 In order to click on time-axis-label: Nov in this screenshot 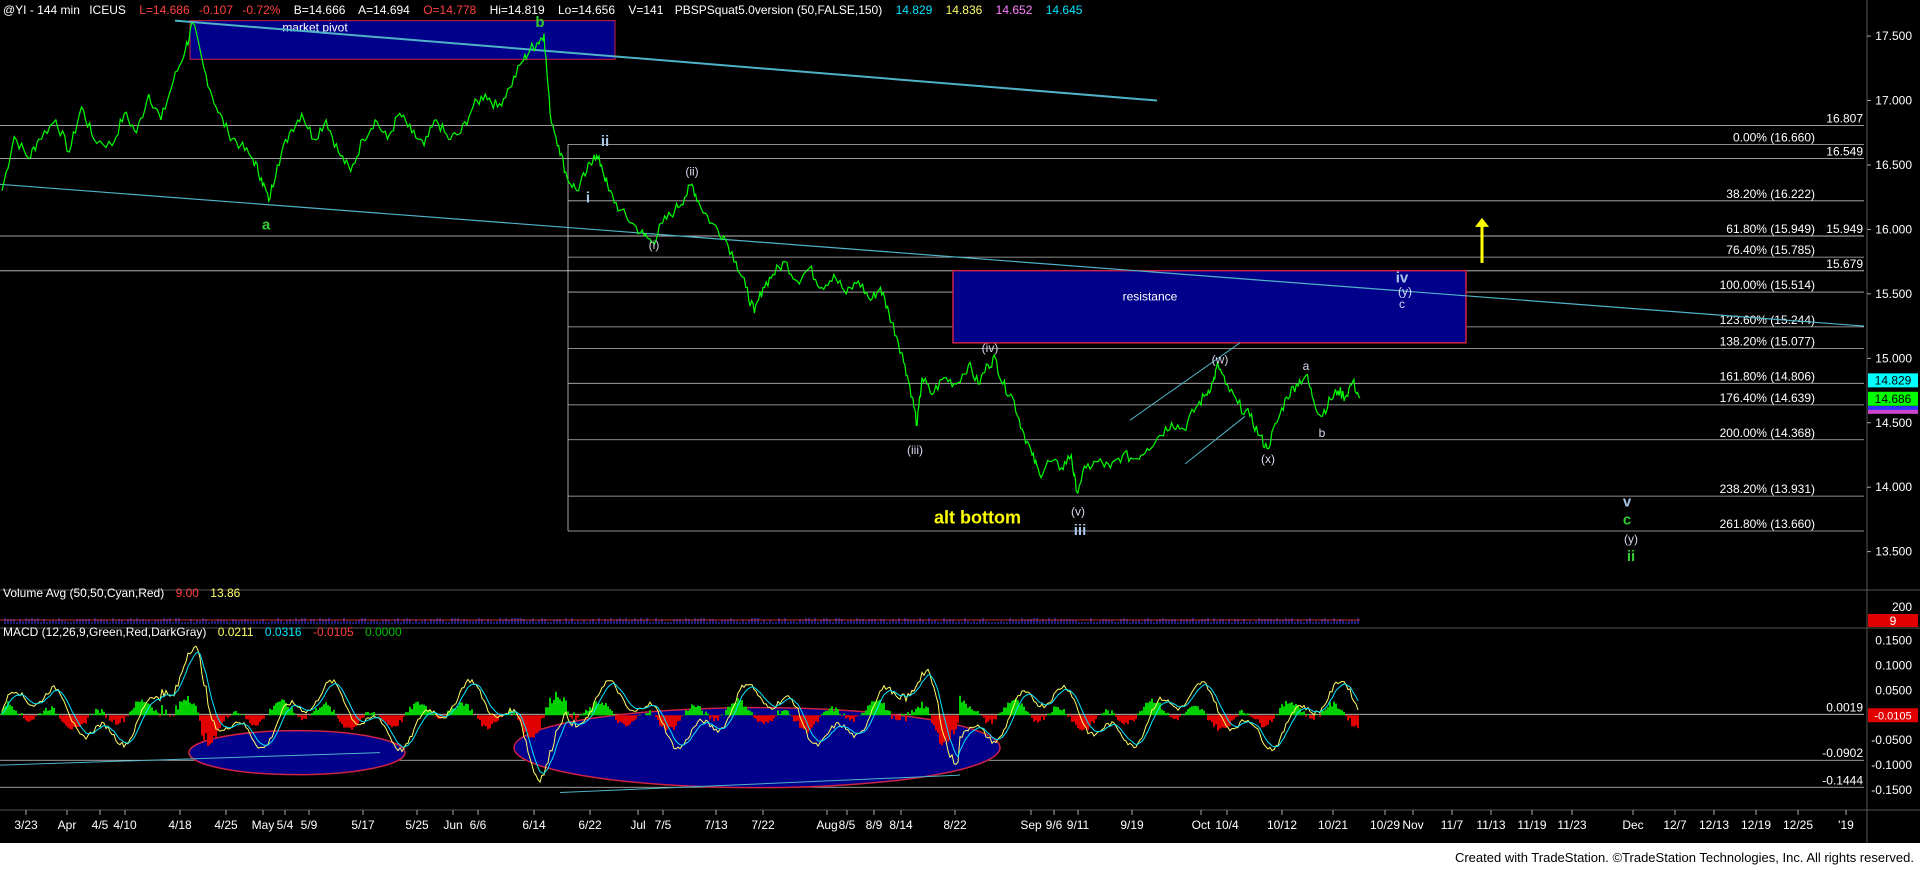, I will do `click(1412, 825)`.